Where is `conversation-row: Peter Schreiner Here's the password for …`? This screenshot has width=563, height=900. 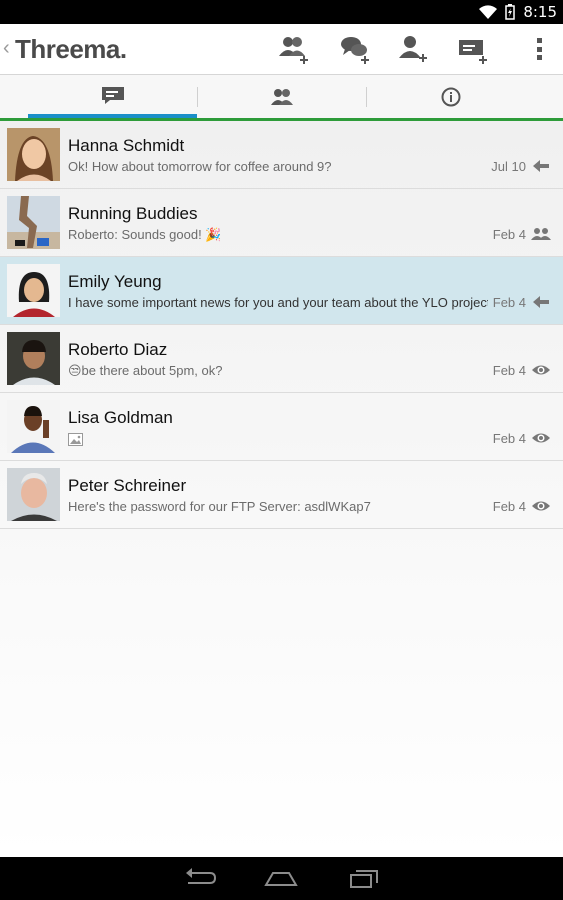
conversation-row: Peter Schreiner Here's the password for … is located at coordinates (281, 495).